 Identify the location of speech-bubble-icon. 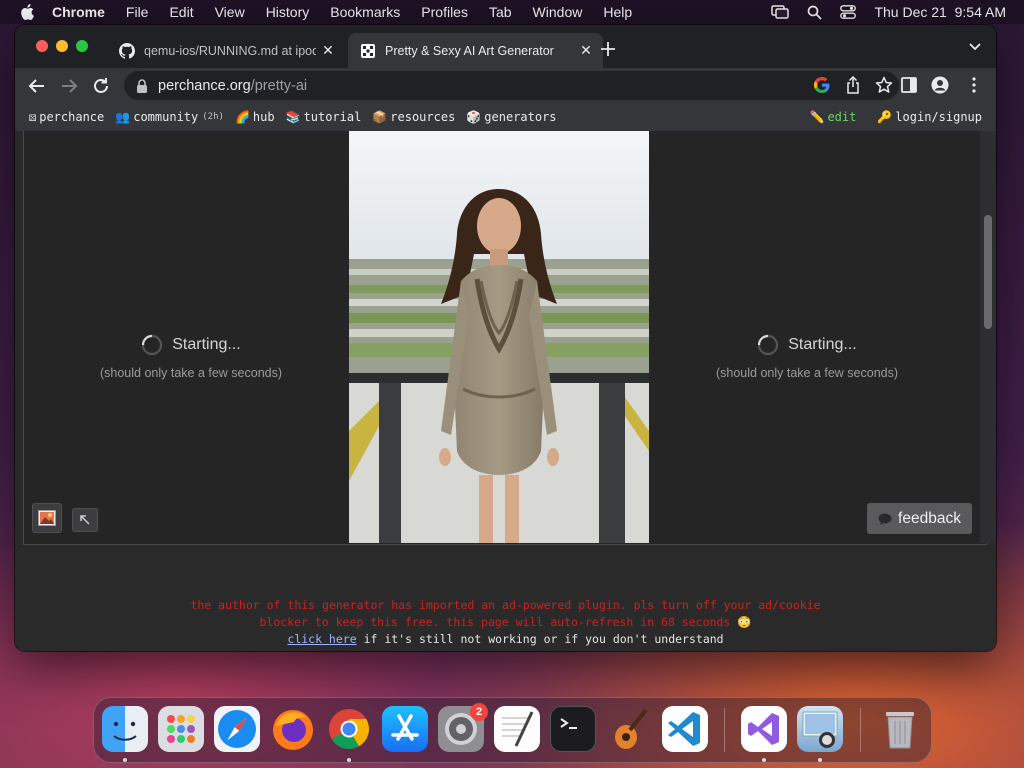
(885, 519).